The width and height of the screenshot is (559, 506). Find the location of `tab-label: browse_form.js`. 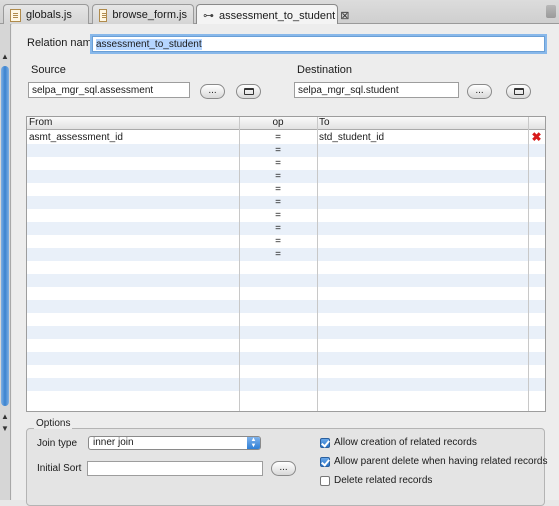

tab-label: browse_form.js is located at coordinates (149, 15).